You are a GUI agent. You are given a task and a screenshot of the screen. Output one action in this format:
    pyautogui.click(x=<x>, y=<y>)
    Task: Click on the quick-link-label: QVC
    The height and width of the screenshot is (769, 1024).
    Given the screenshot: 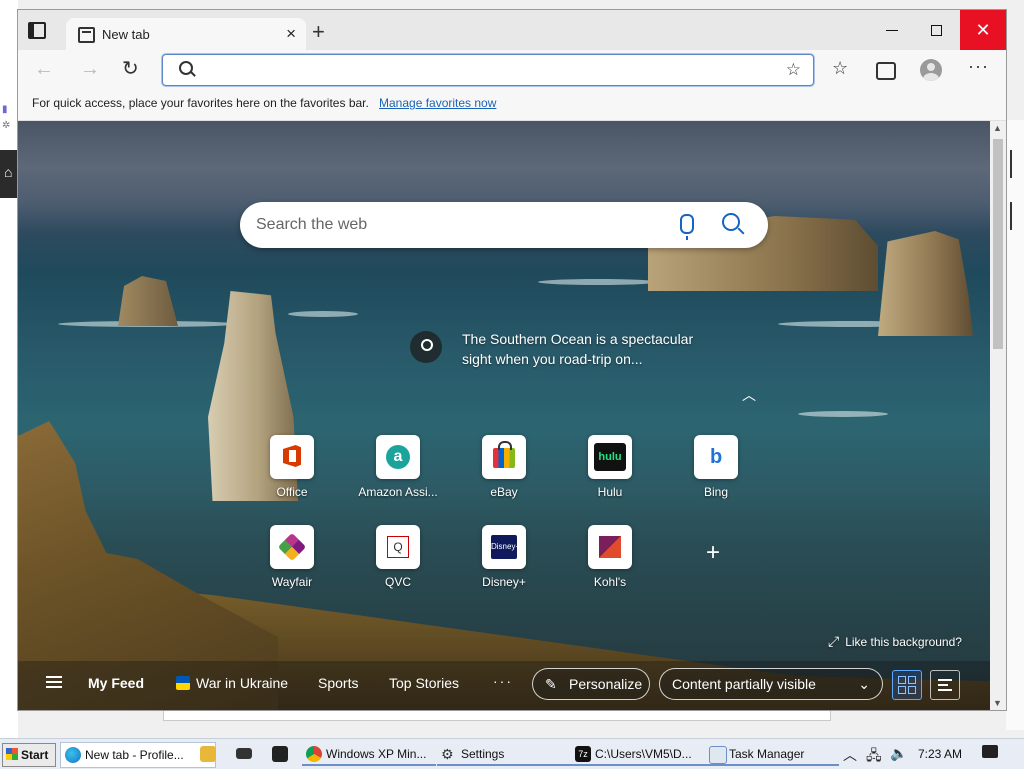 What is the action you would take?
    pyautogui.click(x=397, y=582)
    